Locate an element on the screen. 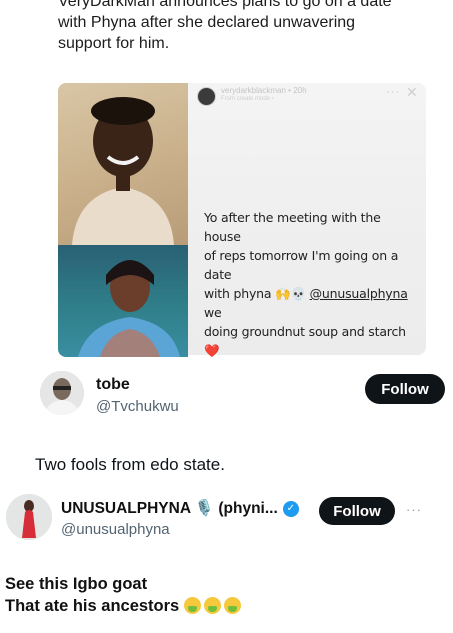 The image size is (453, 633). story-avatar is located at coordinates (206, 96).